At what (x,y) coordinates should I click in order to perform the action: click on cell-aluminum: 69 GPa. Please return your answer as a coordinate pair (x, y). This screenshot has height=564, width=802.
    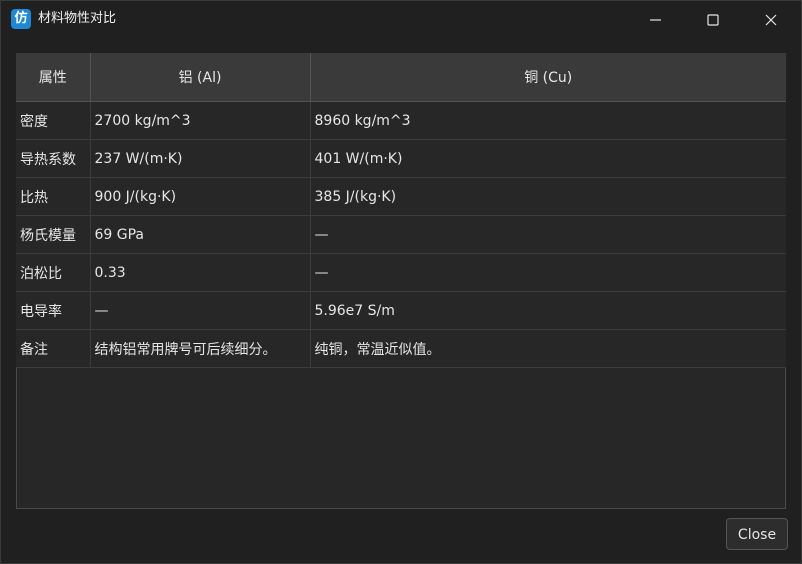
    Looking at the image, I should click on (200, 234).